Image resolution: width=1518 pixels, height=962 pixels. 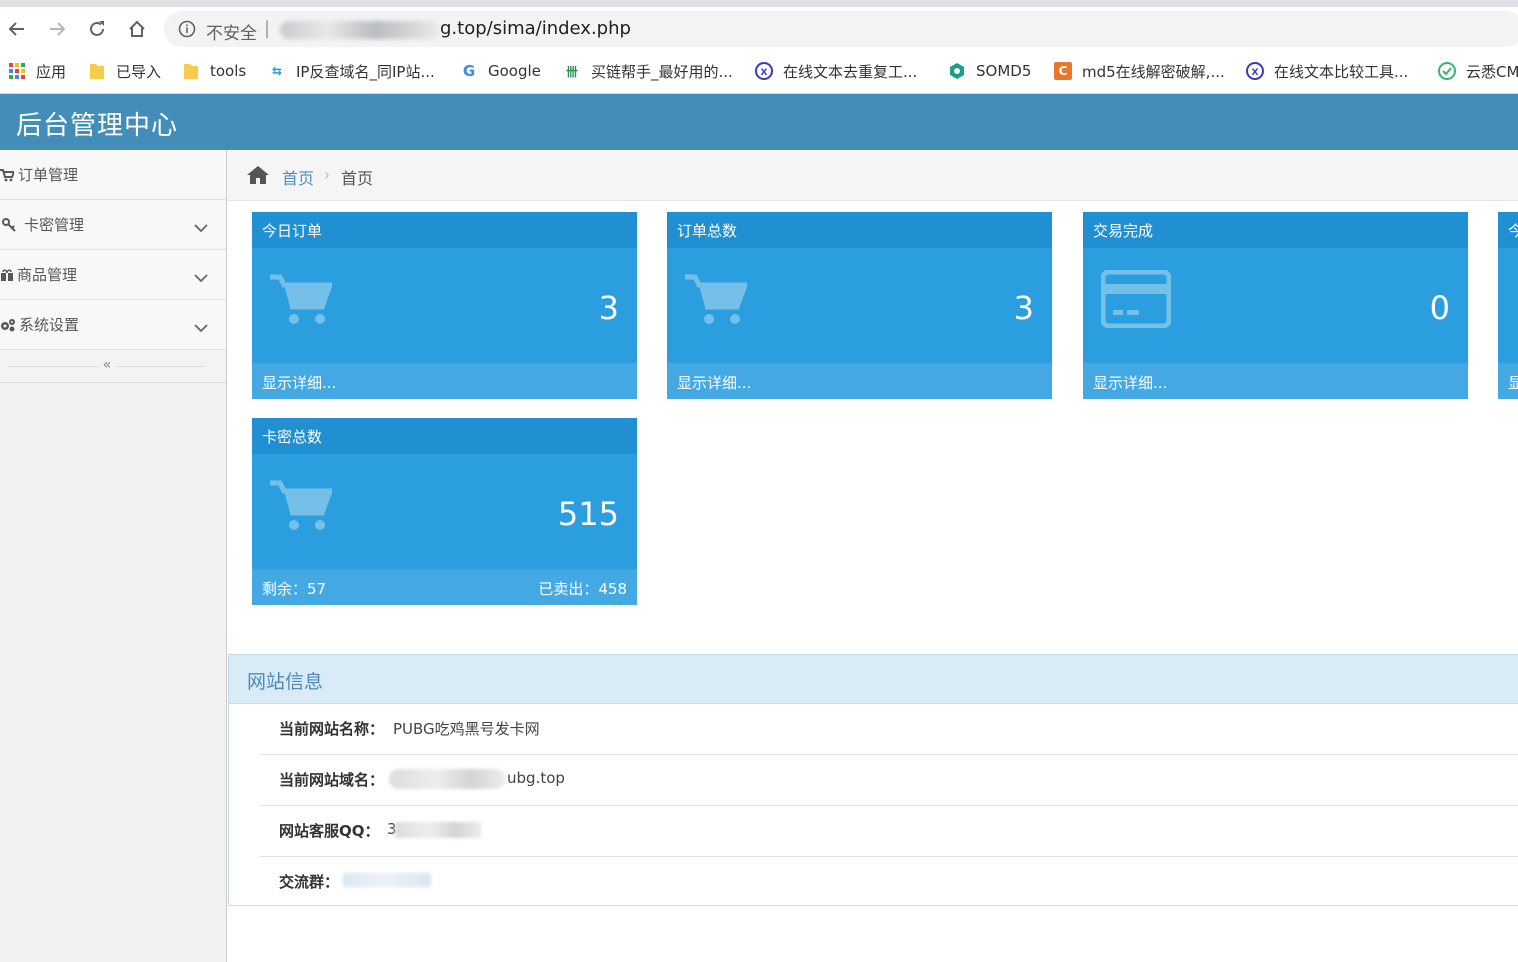 I want to click on info-row-support-qq: 网站客服QQ： 3, so click(x=888, y=831).